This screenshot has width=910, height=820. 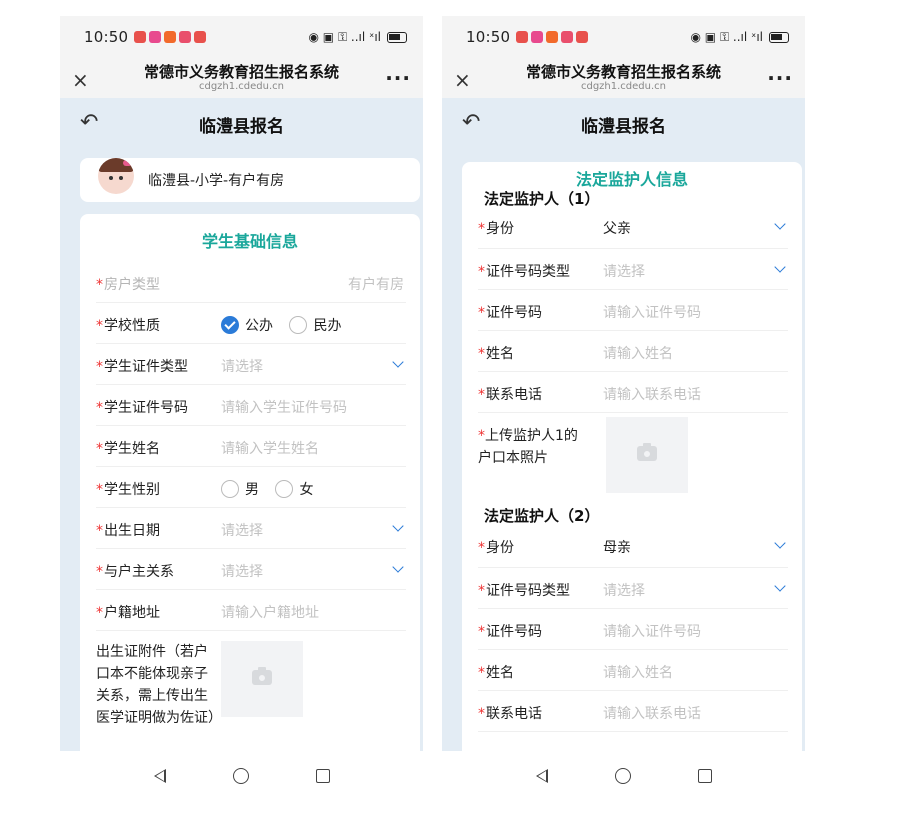 I want to click on status-indicator-icons: ◉ ▣ ⚿ ..ıl ˣıl, so click(x=727, y=36).